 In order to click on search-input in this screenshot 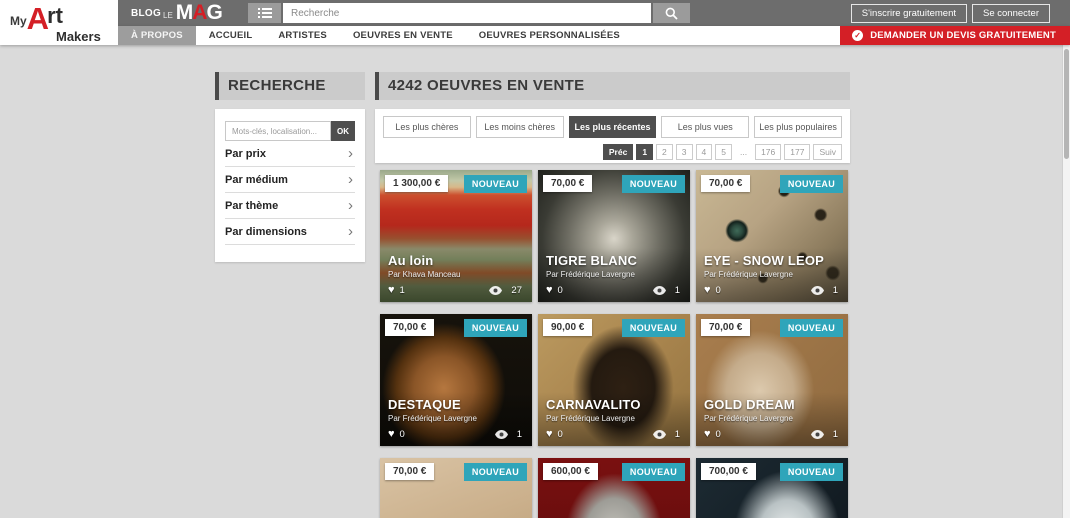, I will do `click(467, 13)`.